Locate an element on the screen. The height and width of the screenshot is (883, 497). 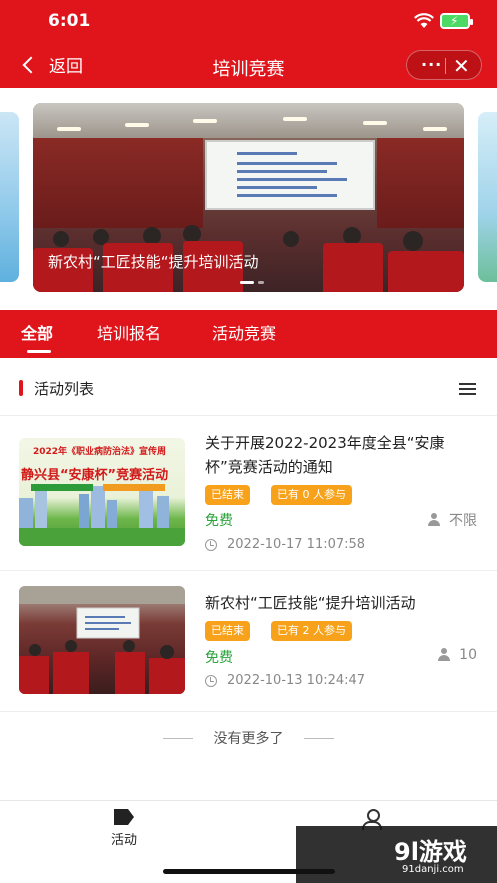
bottom-tab-label: 活动 is located at coordinates (123, 840).